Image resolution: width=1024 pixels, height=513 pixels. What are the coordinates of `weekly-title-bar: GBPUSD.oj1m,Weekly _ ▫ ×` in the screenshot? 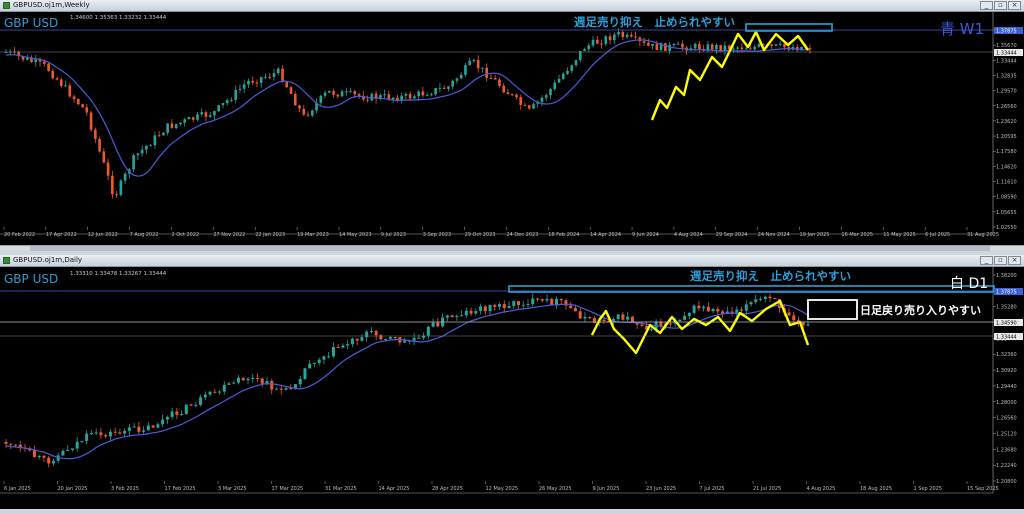 It's located at (512, 6).